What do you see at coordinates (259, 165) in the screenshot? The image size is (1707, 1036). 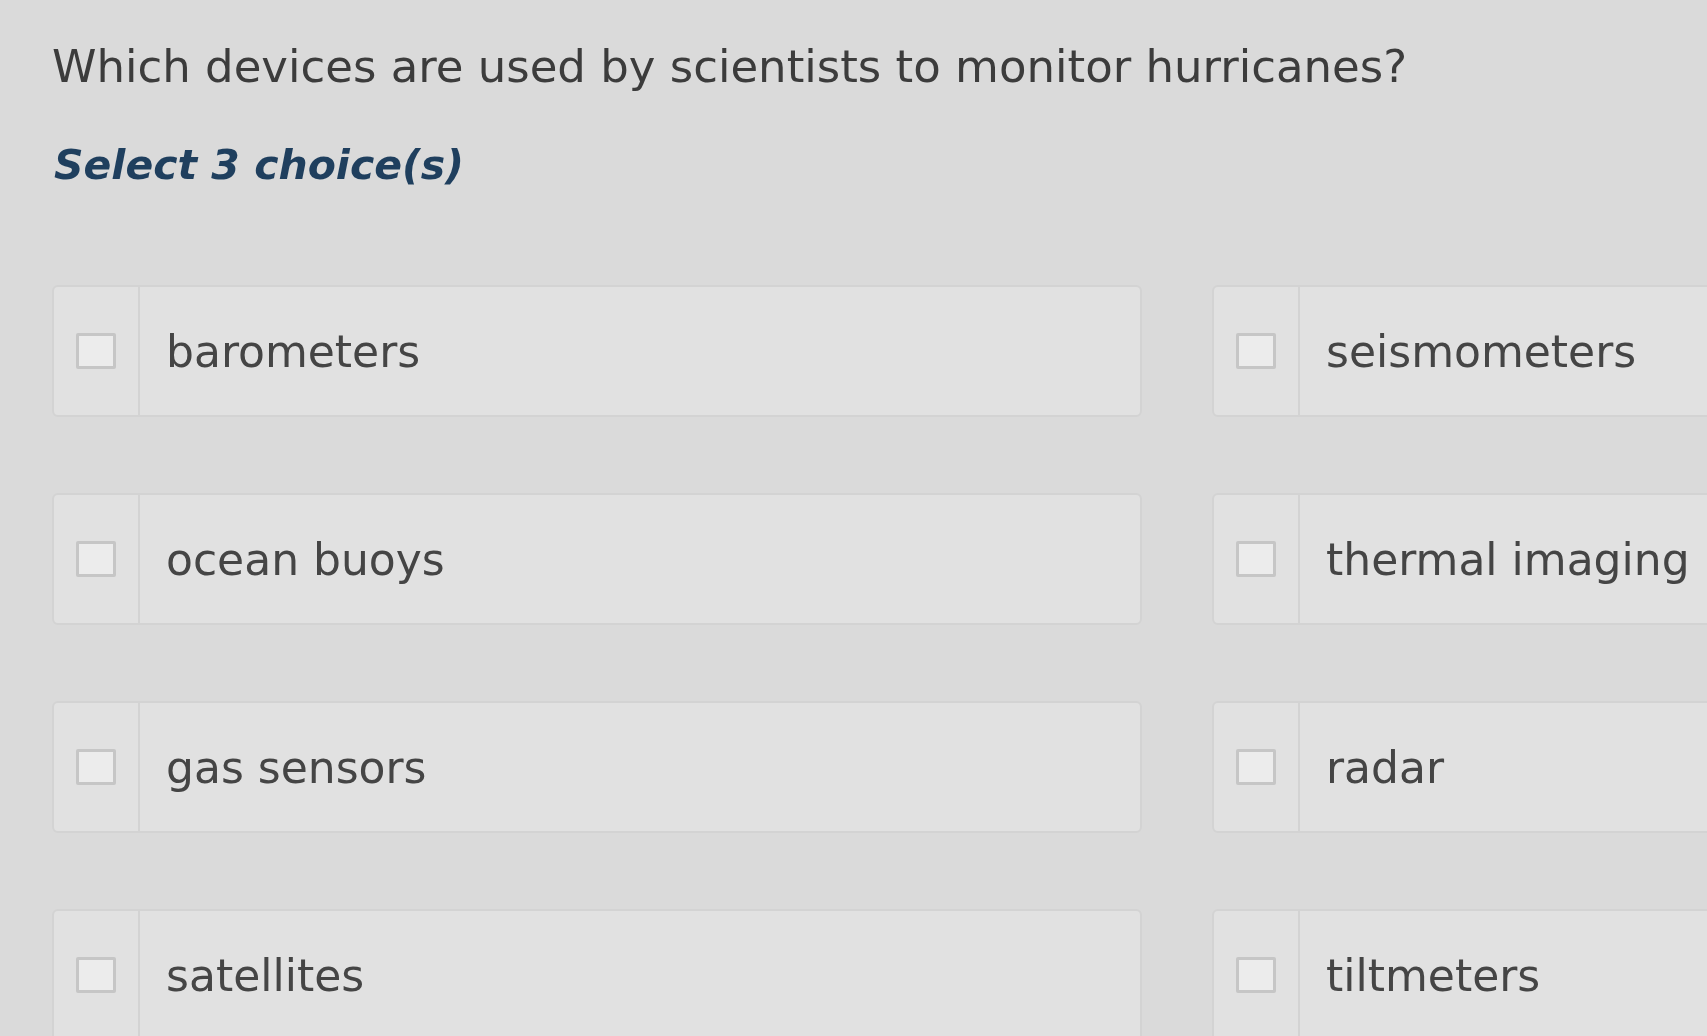 I see `instruction-text: Select 3 choice(s)` at bounding box center [259, 165].